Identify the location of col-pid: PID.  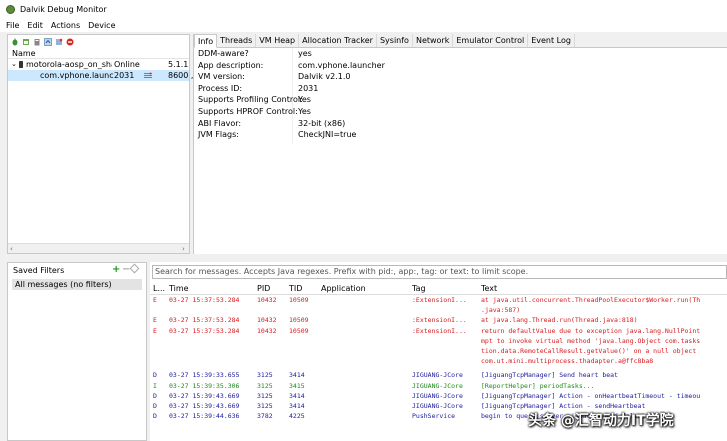
(263, 288).